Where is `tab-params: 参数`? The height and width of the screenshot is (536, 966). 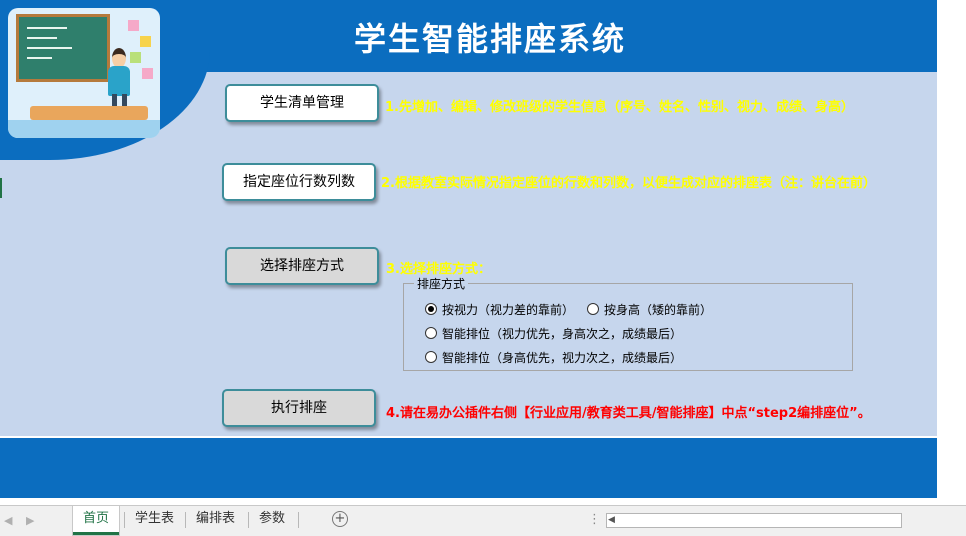
tab-params: 参数 is located at coordinates (272, 519).